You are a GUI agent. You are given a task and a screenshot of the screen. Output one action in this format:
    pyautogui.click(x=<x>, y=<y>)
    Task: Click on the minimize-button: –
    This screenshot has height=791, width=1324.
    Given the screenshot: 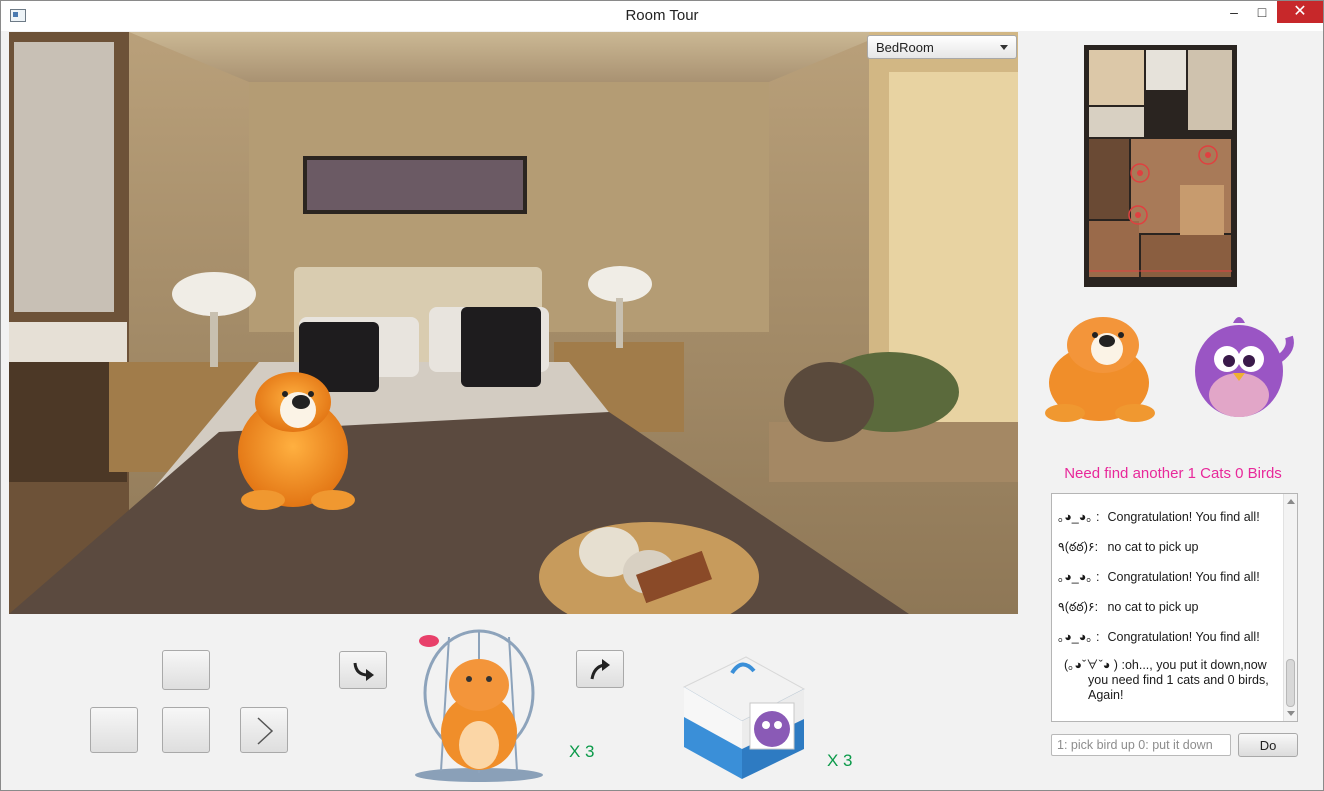 What is the action you would take?
    pyautogui.click(x=1234, y=12)
    